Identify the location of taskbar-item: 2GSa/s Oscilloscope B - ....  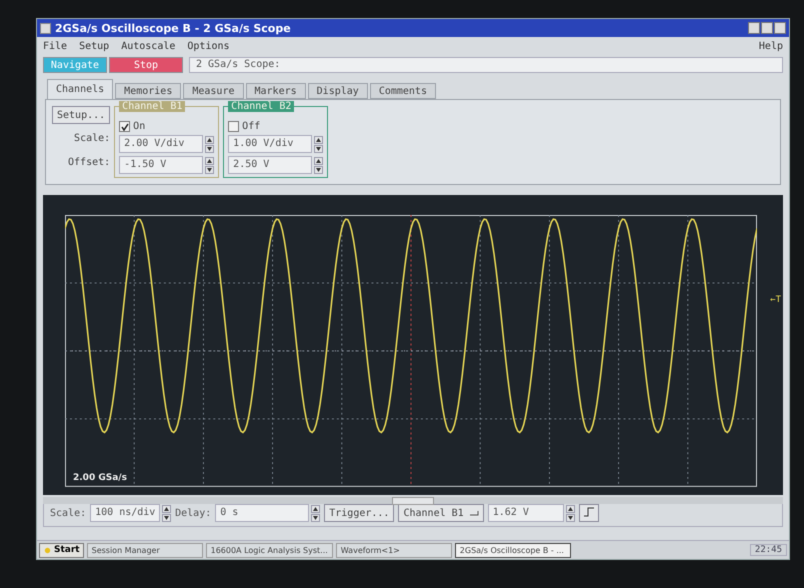
(512, 550).